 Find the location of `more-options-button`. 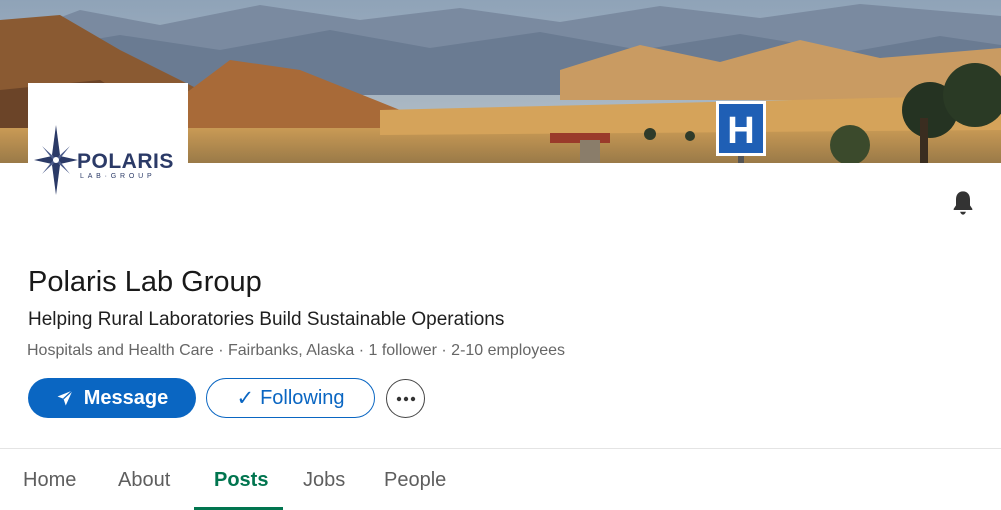

more-options-button is located at coordinates (405, 398).